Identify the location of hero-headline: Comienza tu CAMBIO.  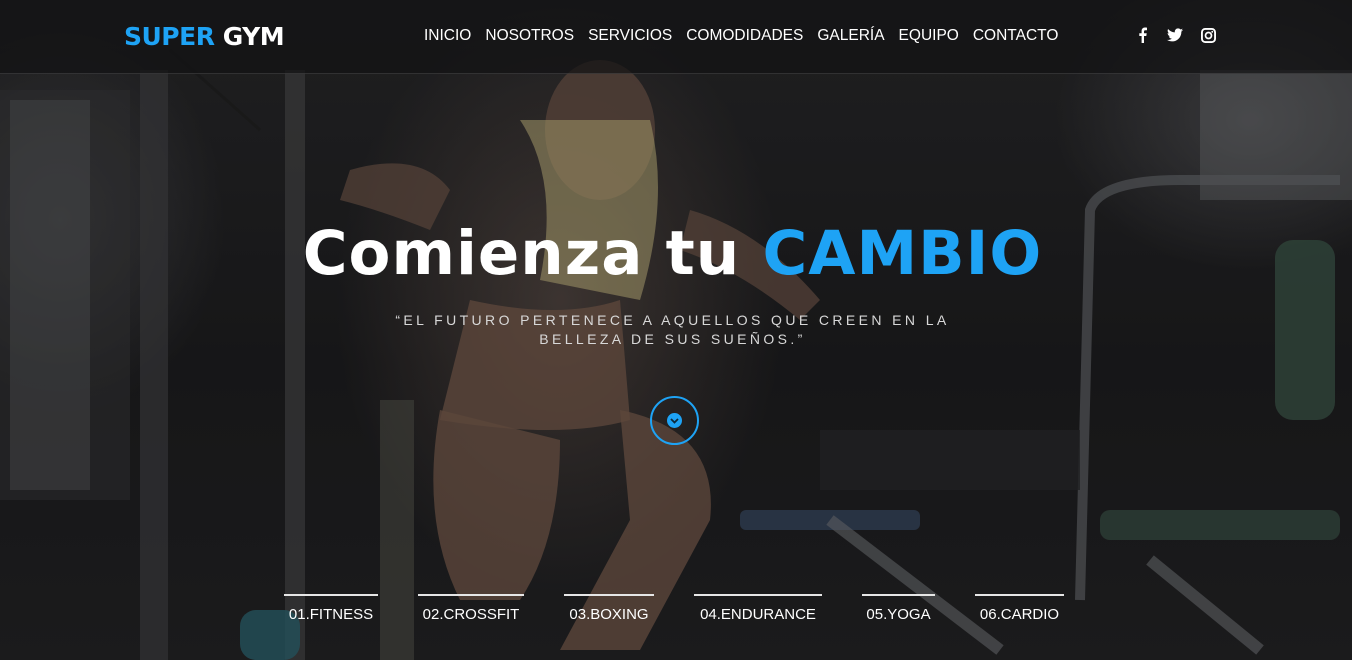
(672, 254).